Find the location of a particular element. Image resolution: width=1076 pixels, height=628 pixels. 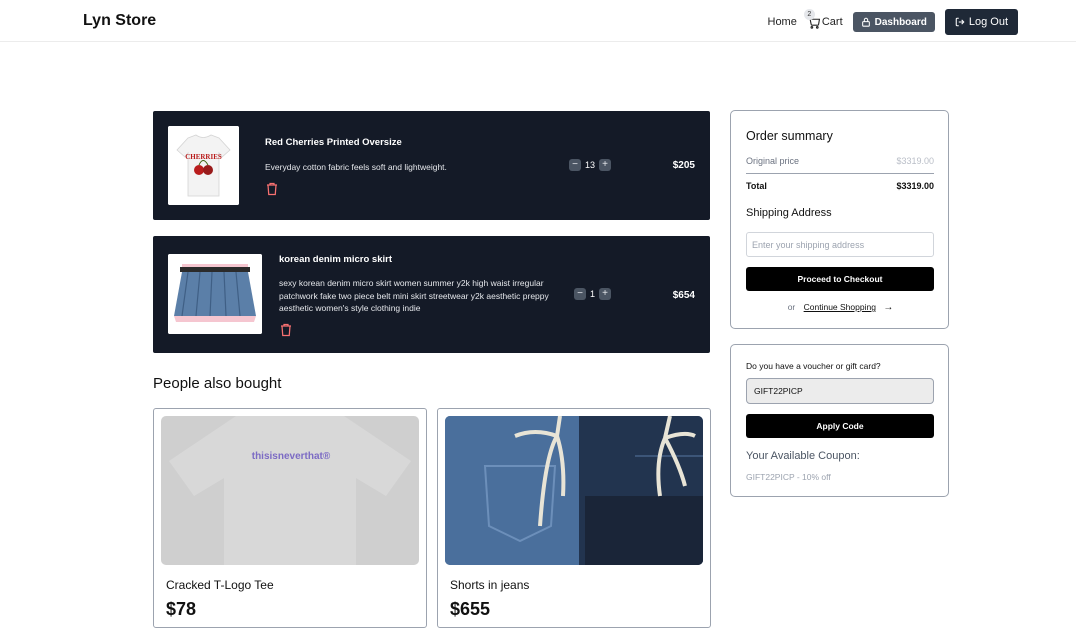

quantity-stepper: − 1 + is located at coordinates (593, 294).